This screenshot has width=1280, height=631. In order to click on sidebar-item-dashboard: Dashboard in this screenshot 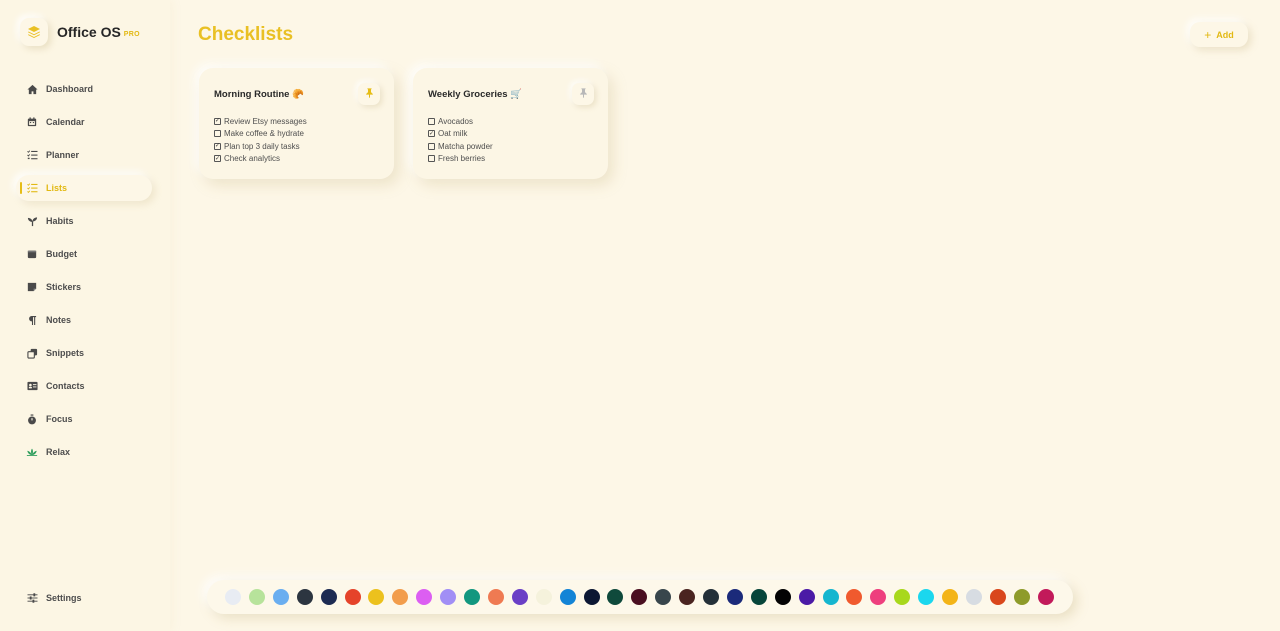, I will do `click(84, 89)`.